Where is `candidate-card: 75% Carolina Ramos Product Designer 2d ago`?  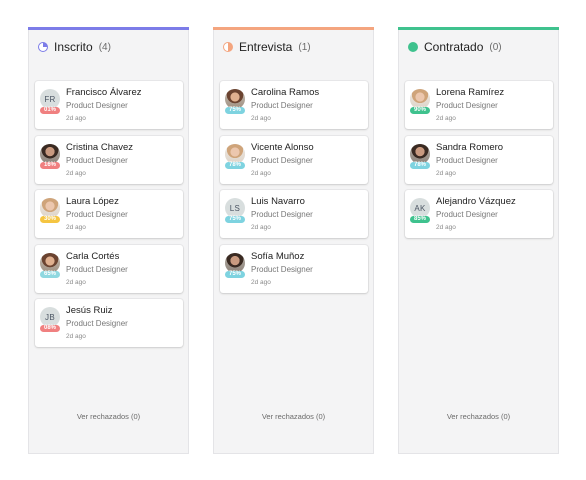
candidate-card: 75% Carolina Ramos Product Designer 2d ago is located at coordinates (294, 105).